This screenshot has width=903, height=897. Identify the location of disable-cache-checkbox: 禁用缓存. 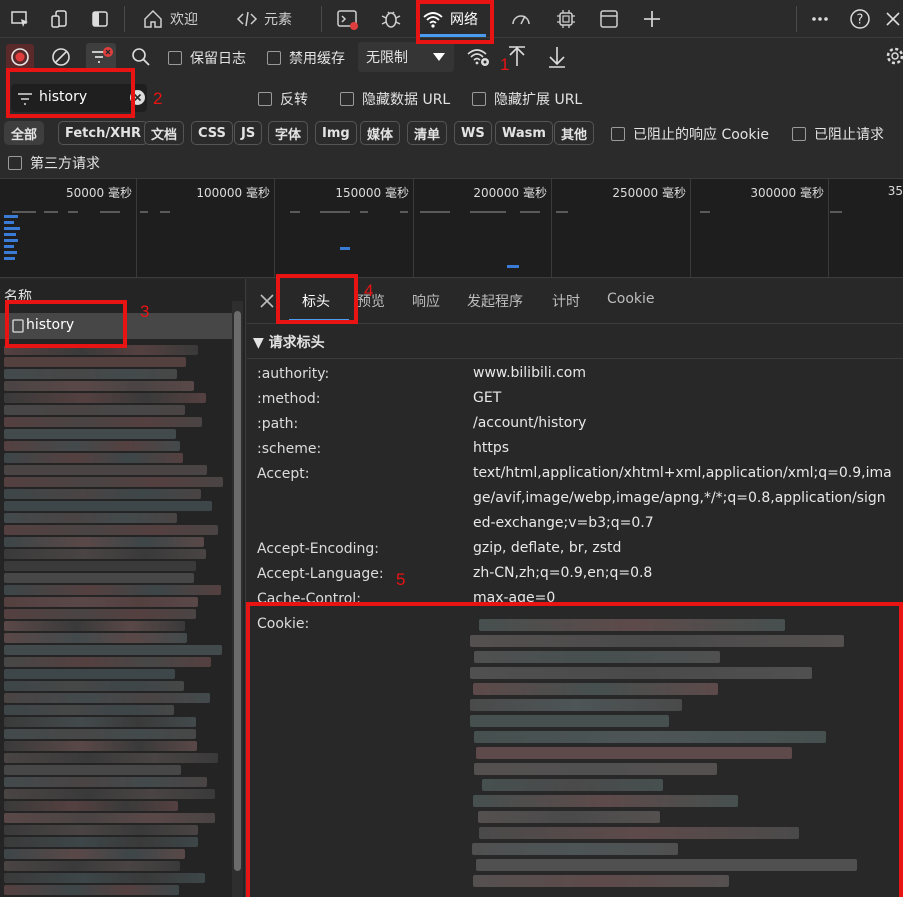
(306, 58).